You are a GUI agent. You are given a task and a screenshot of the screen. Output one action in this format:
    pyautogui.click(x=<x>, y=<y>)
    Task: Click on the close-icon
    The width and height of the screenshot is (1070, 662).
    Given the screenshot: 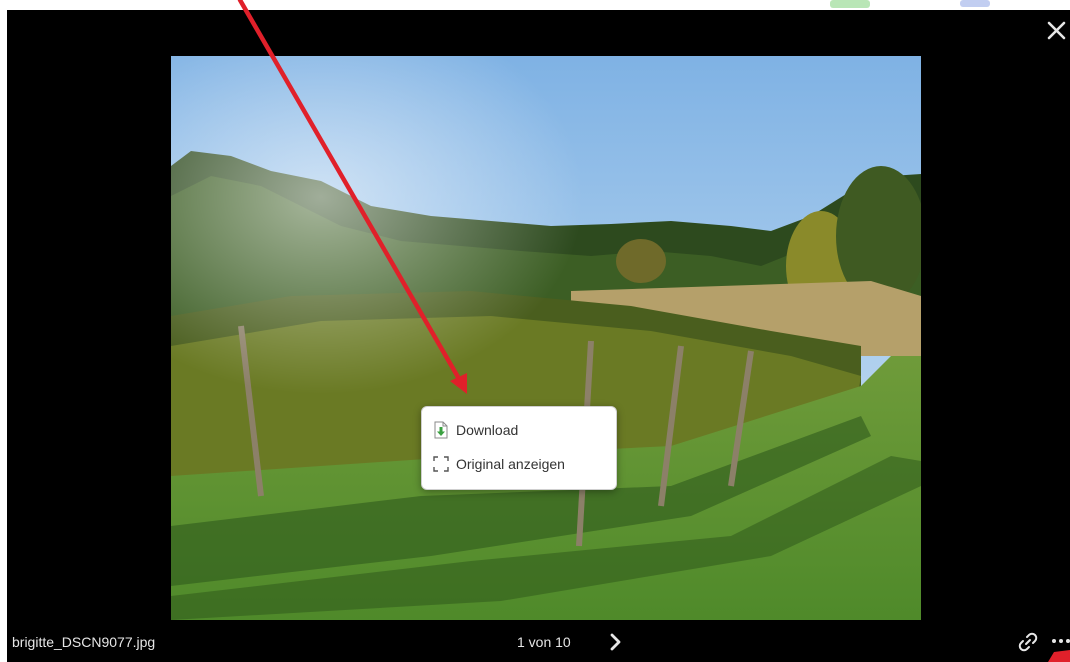 What is the action you would take?
    pyautogui.click(x=1057, y=30)
    